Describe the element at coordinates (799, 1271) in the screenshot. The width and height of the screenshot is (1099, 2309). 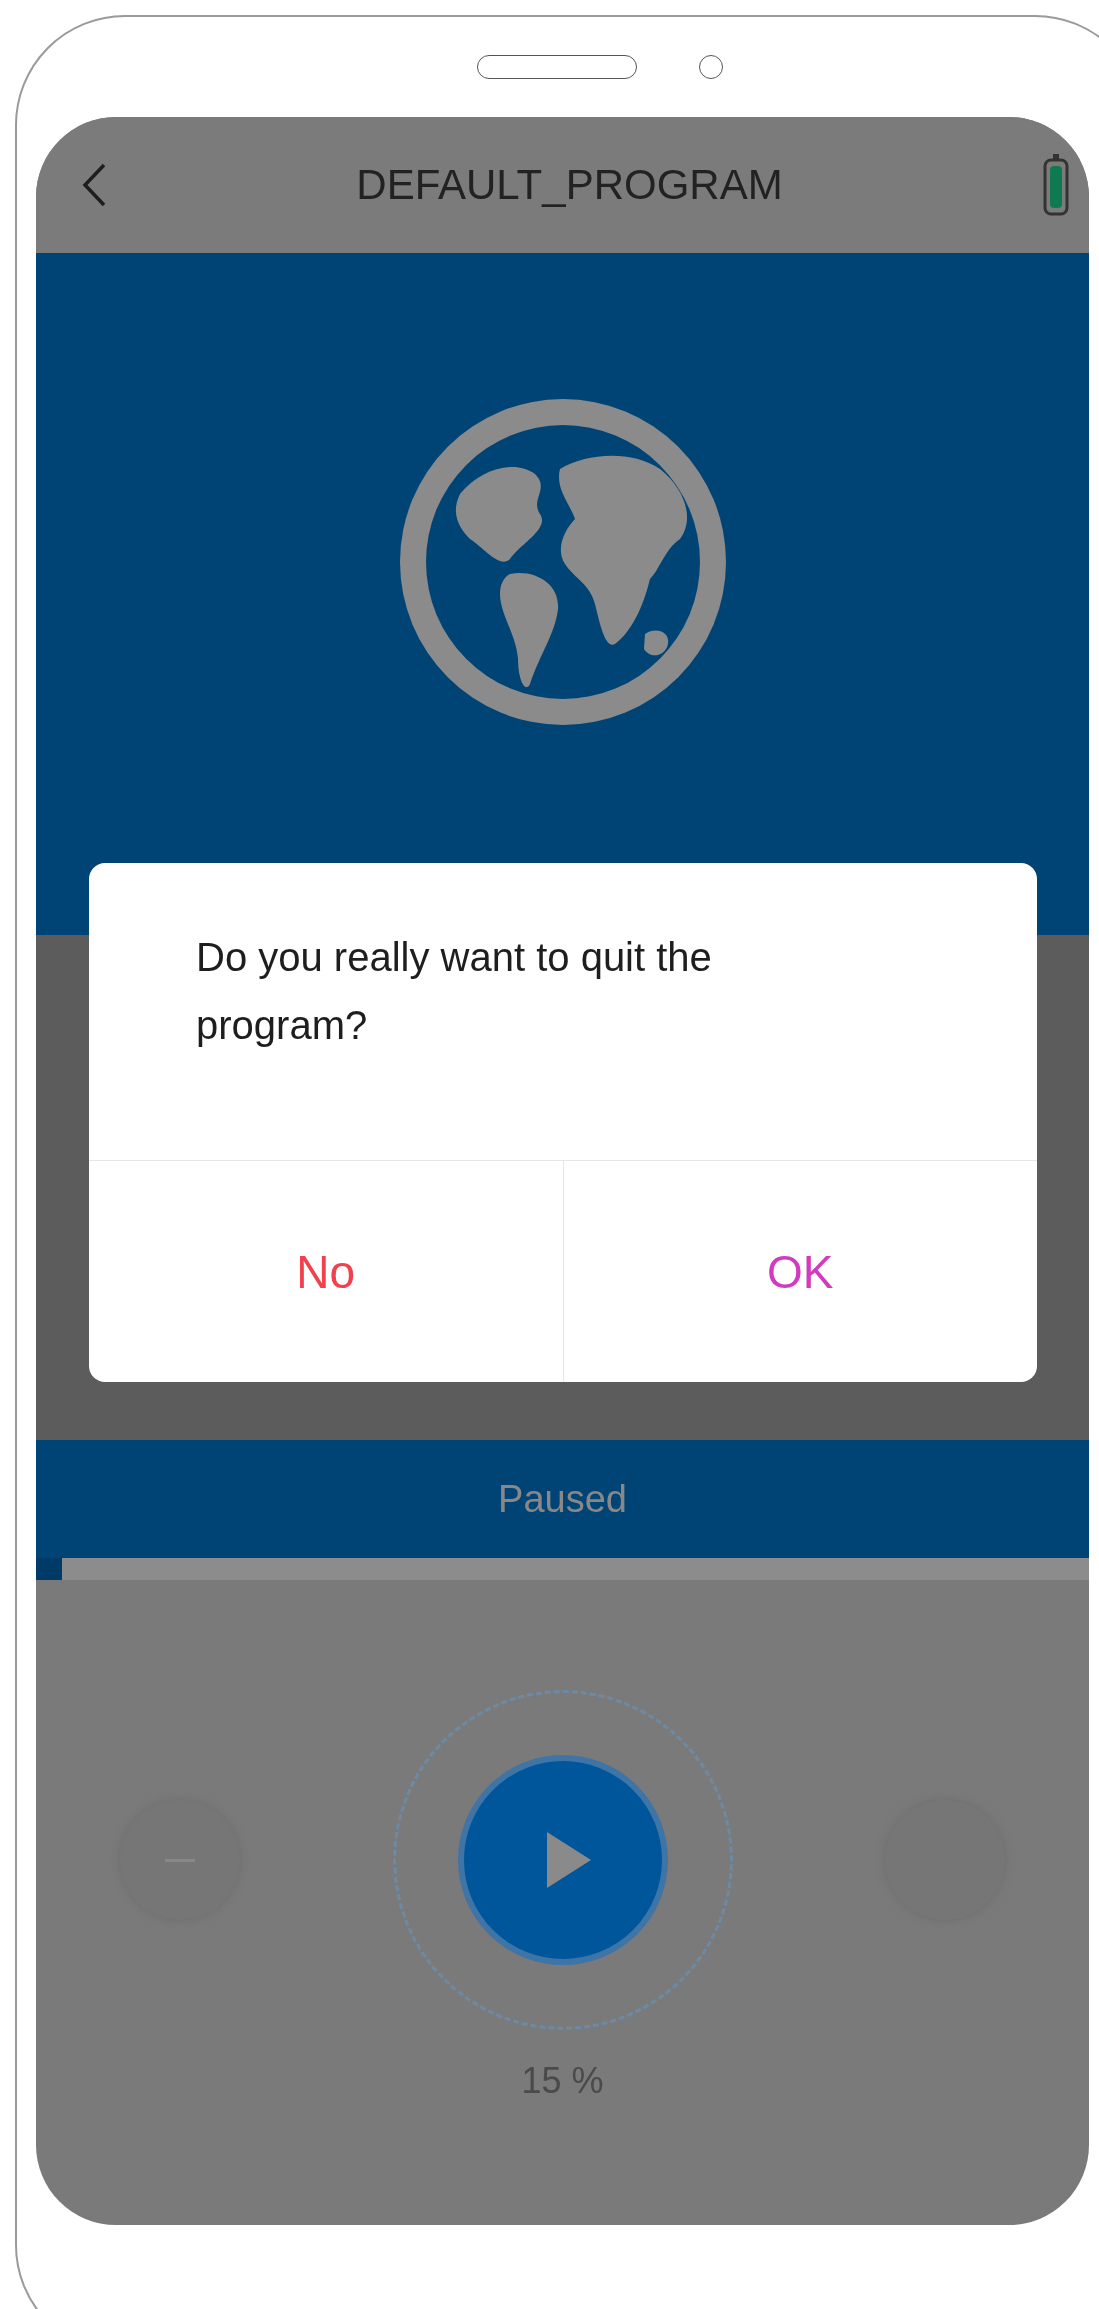
I see `dialog-button: OK` at that location.